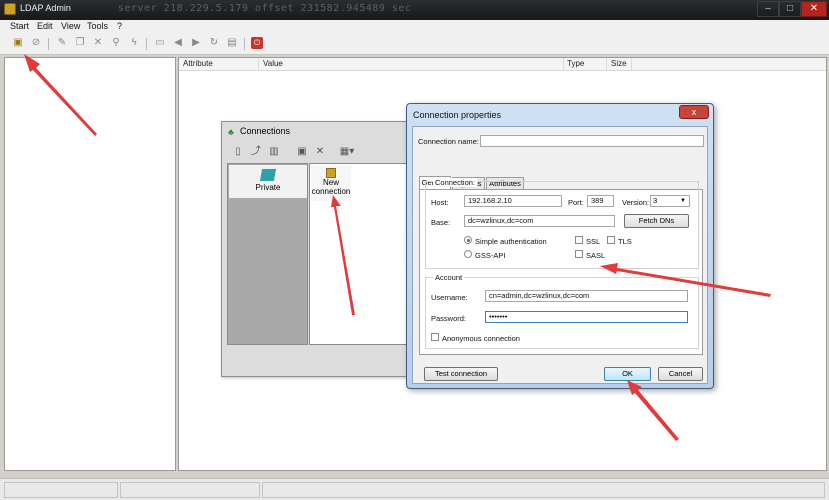 The width and height of the screenshot is (829, 500). What do you see at coordinates (683, 201) in the screenshot?
I see `chevron-down-icon: ▼` at bounding box center [683, 201].